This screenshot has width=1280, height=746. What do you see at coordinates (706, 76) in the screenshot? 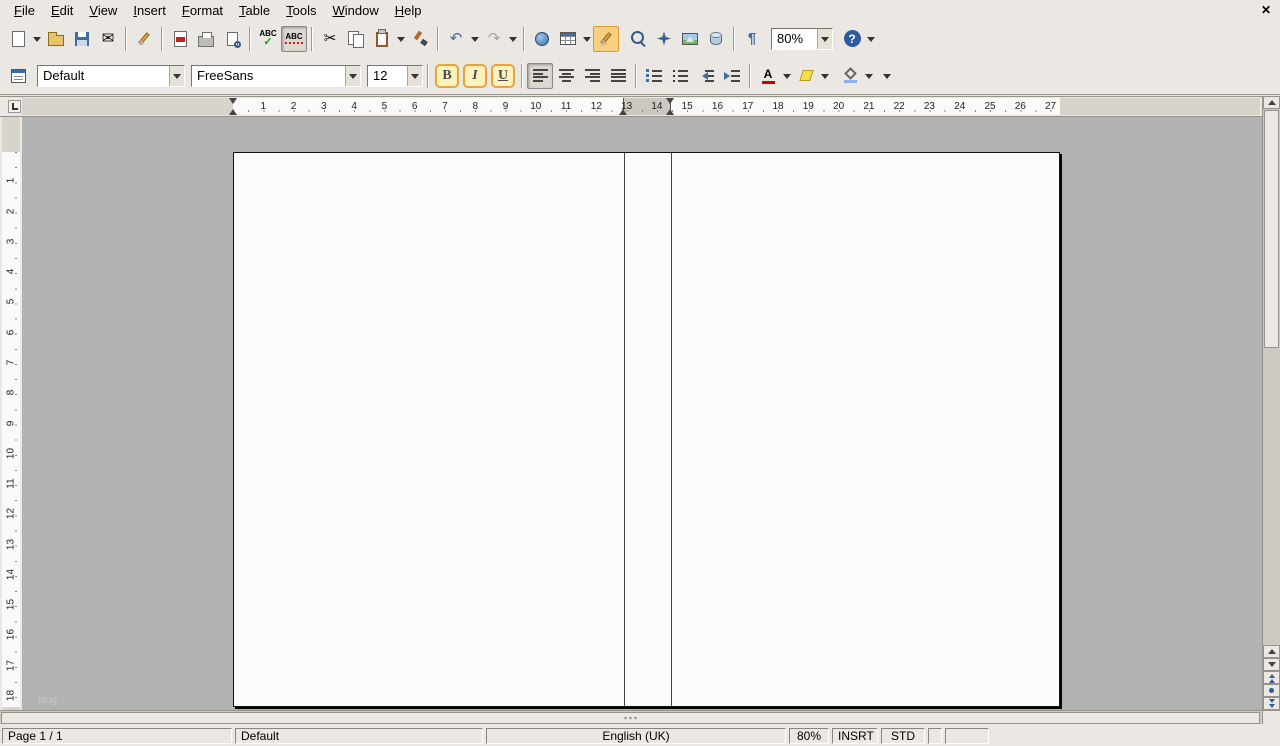
I see `decrease-indent-button` at bounding box center [706, 76].